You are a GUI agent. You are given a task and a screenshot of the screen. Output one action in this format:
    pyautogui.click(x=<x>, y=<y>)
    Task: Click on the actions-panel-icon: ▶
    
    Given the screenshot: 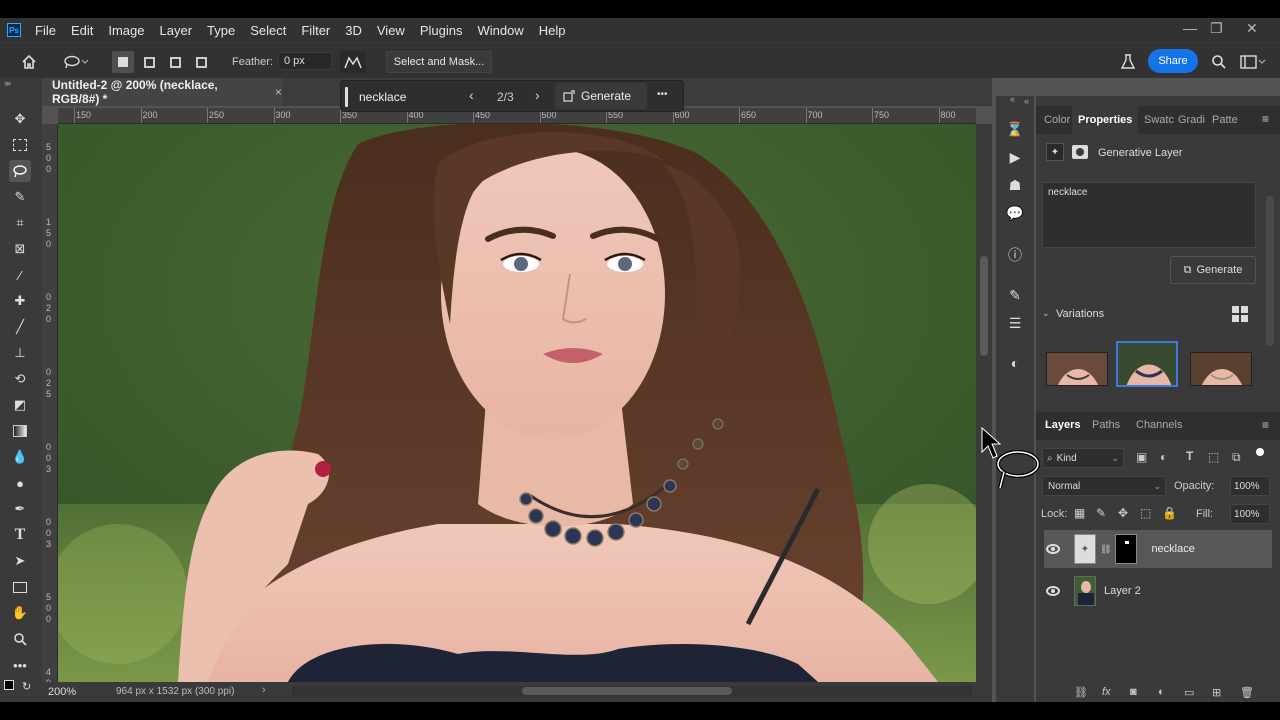 What is the action you would take?
    pyautogui.click(x=1015, y=157)
    